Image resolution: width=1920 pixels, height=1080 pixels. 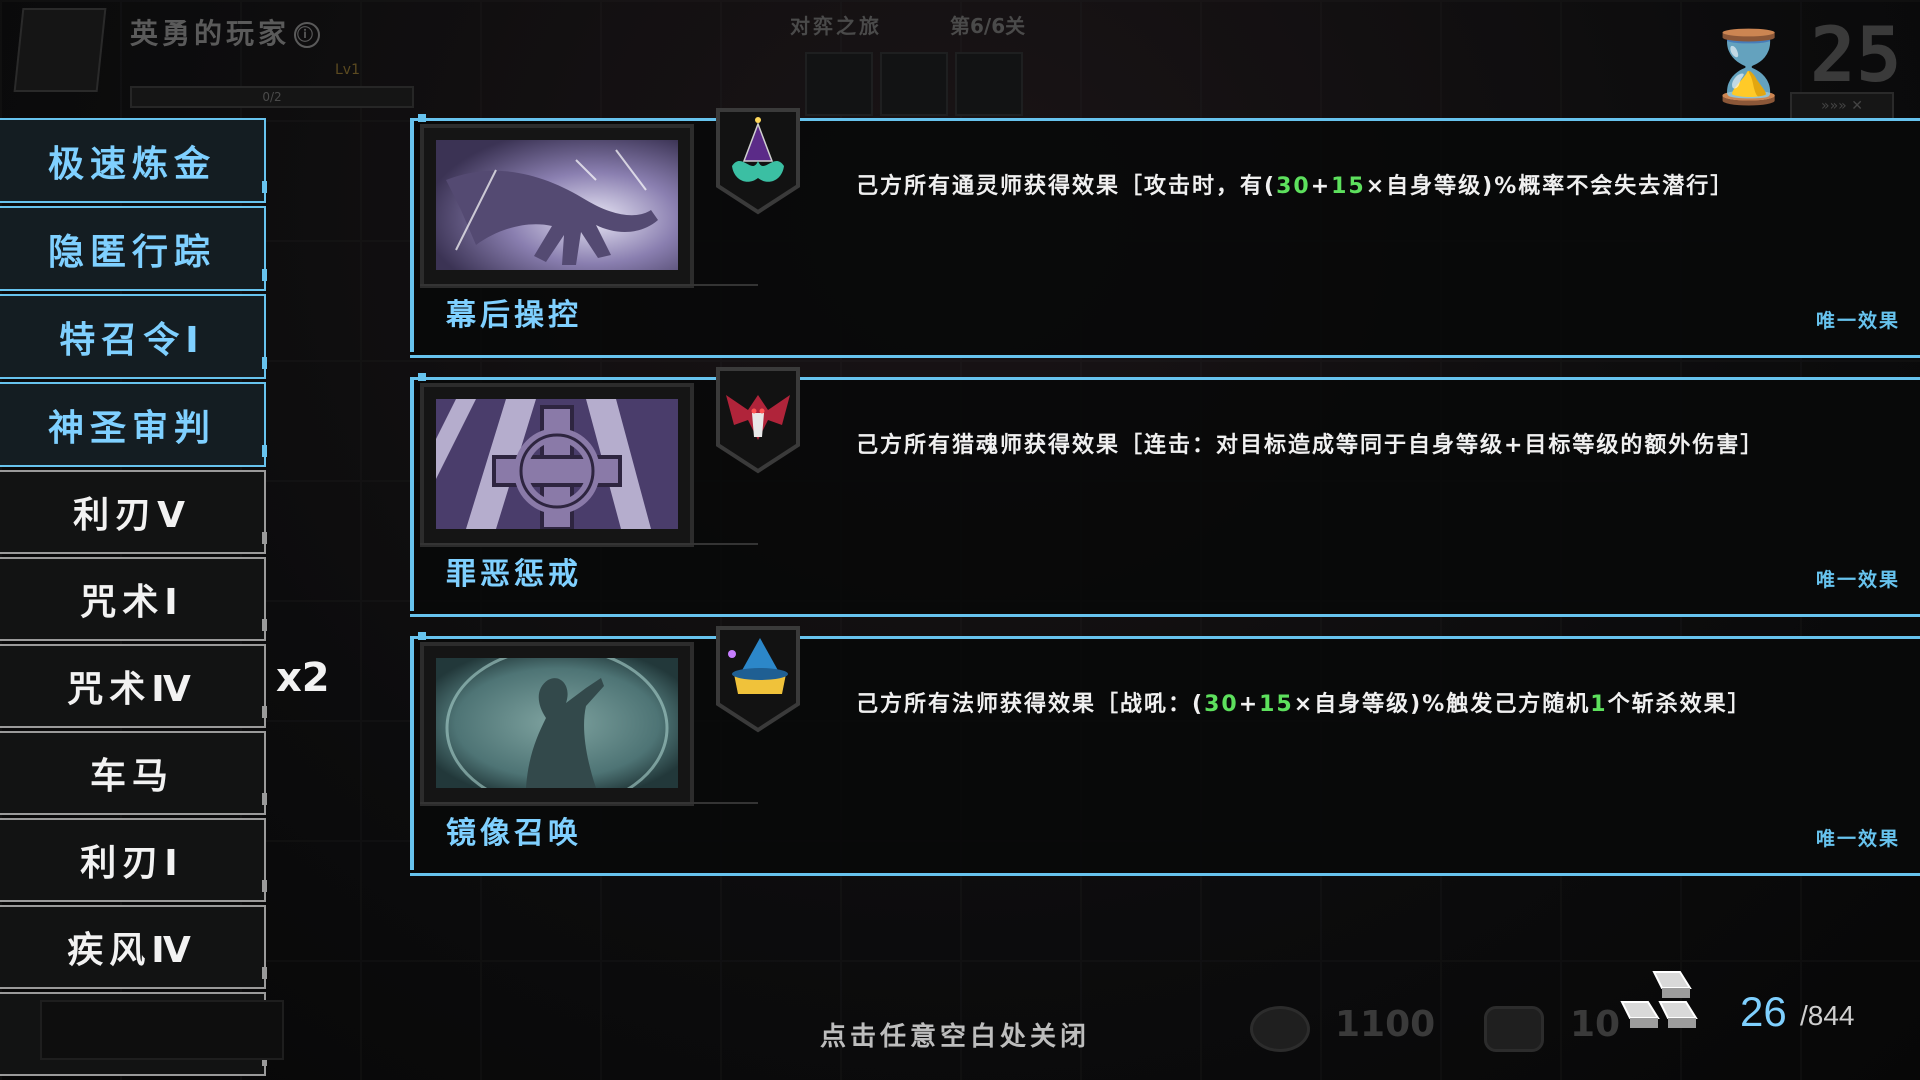 What do you see at coordinates (758, 161) in the screenshot?
I see `necromancer-icon` at bounding box center [758, 161].